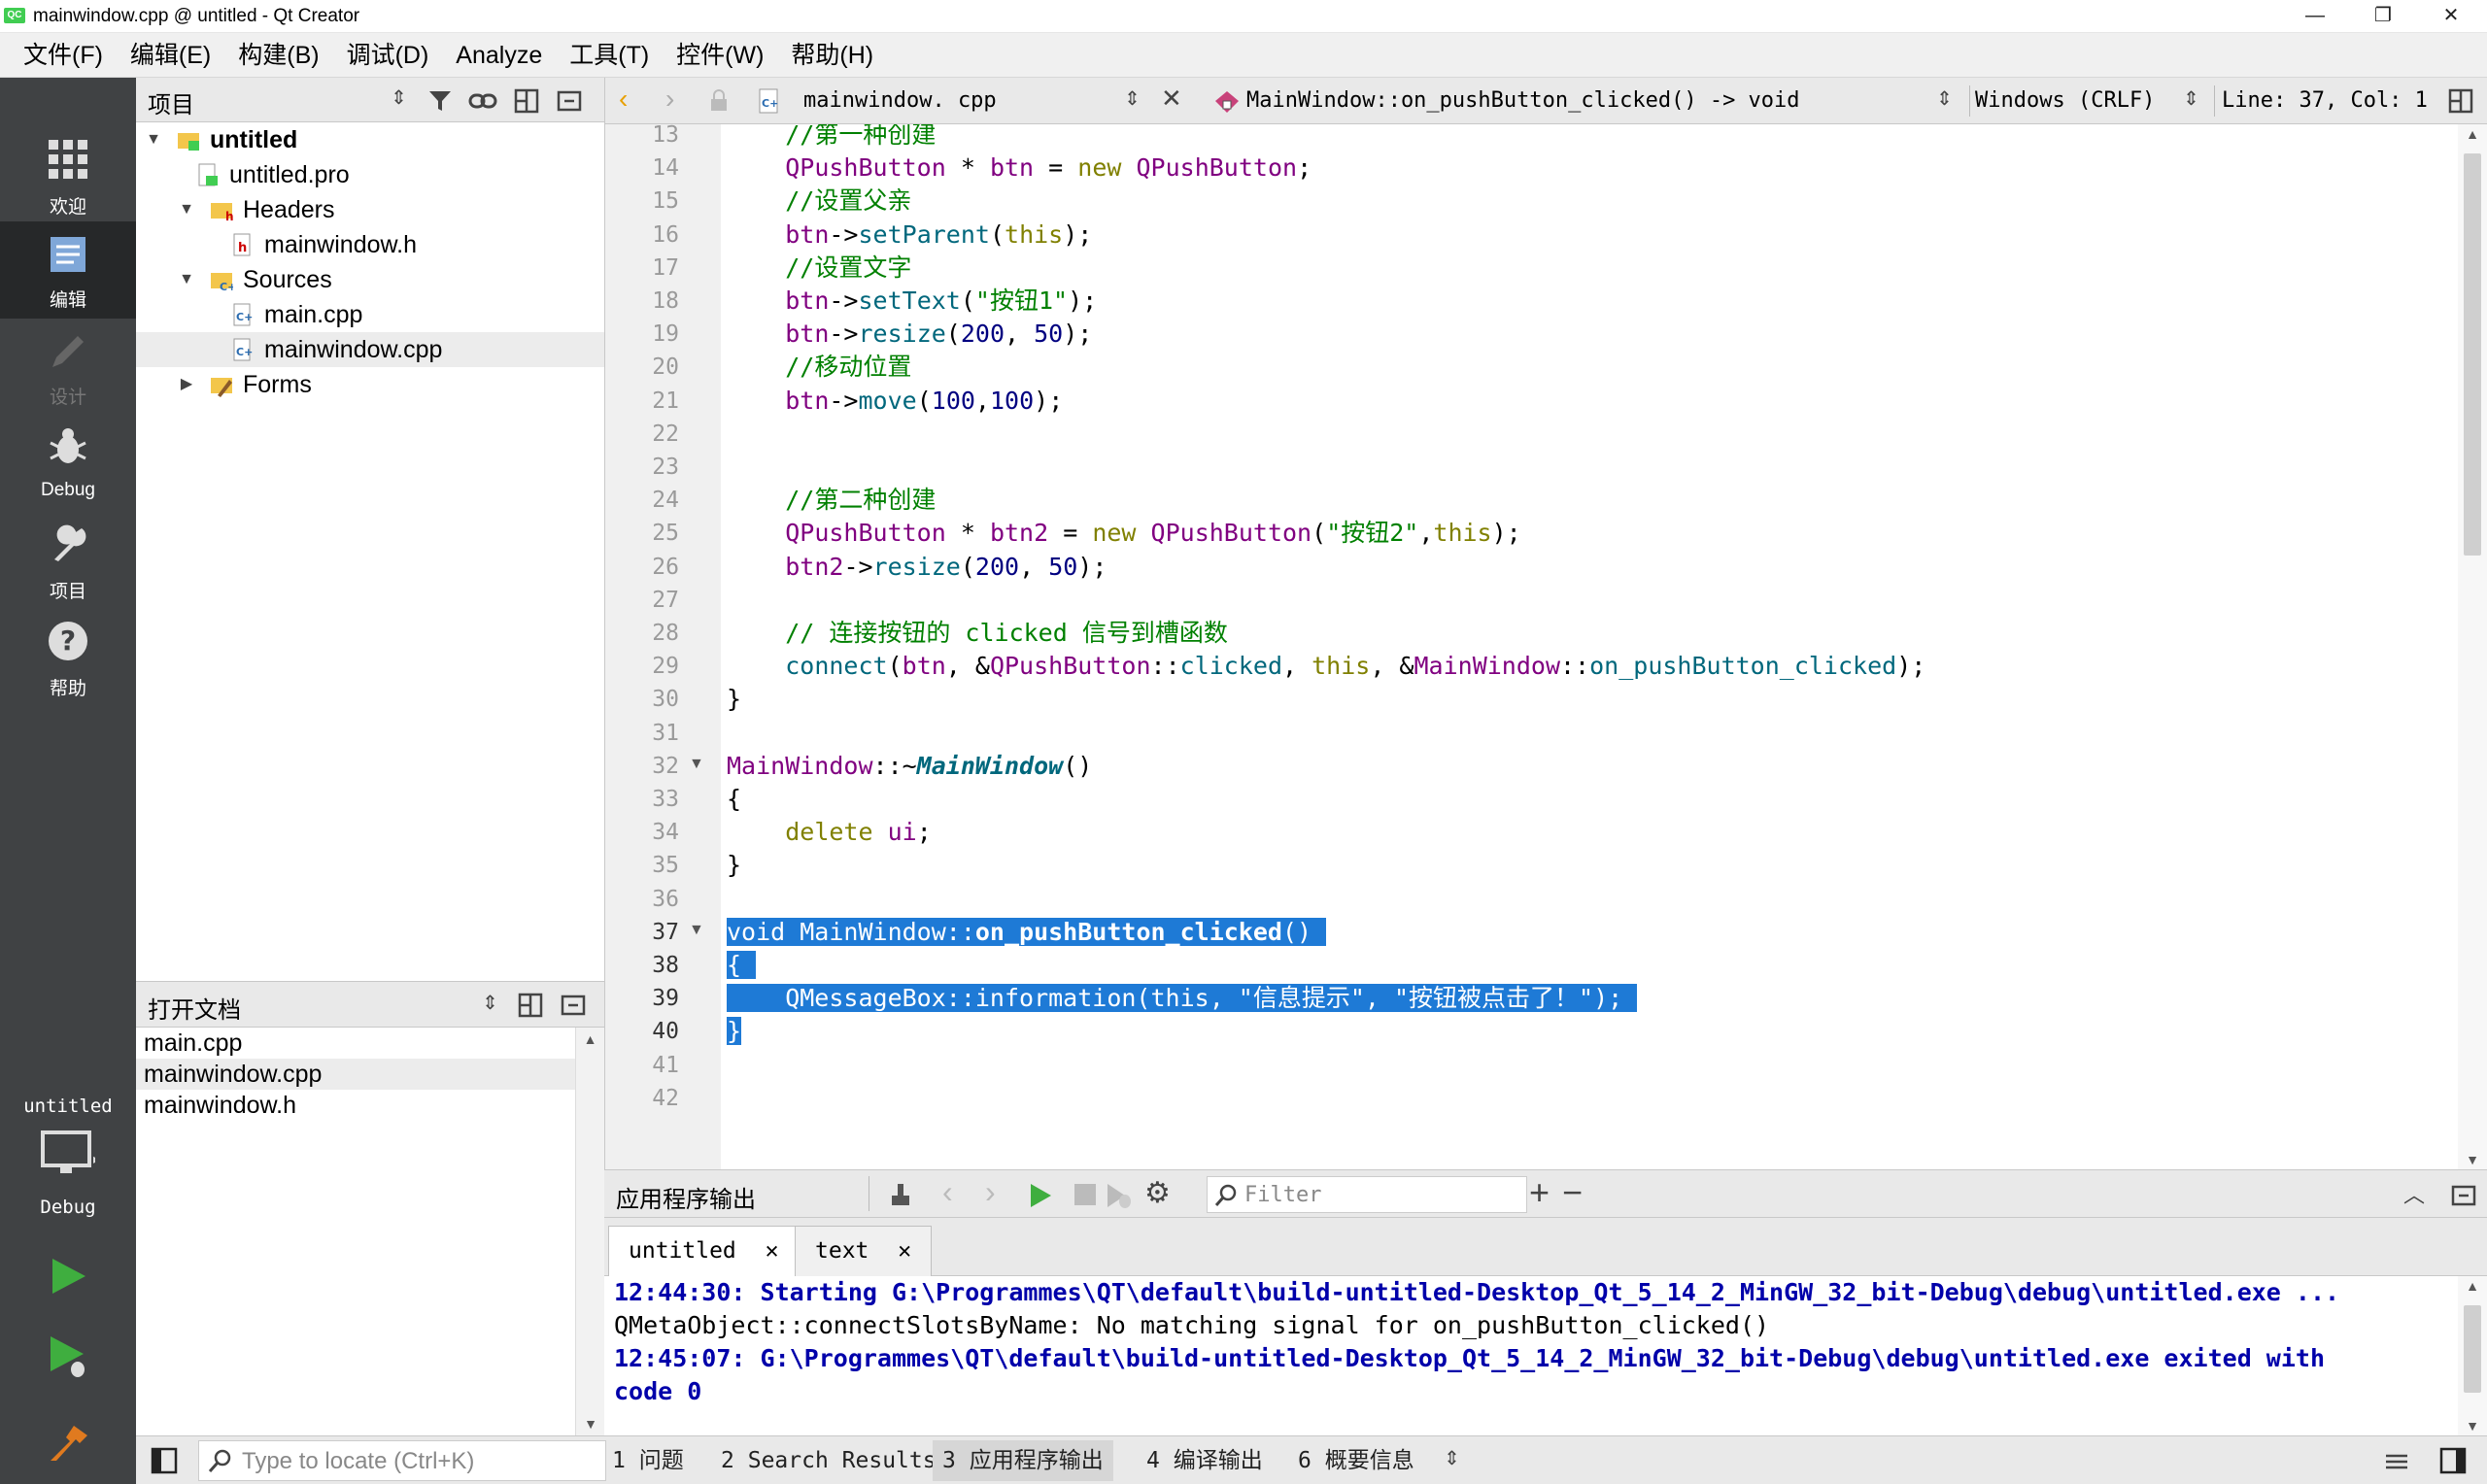 This screenshot has width=2487, height=1484. Describe the element at coordinates (2451, 16) in the screenshot. I see `close-button: ✕` at that location.